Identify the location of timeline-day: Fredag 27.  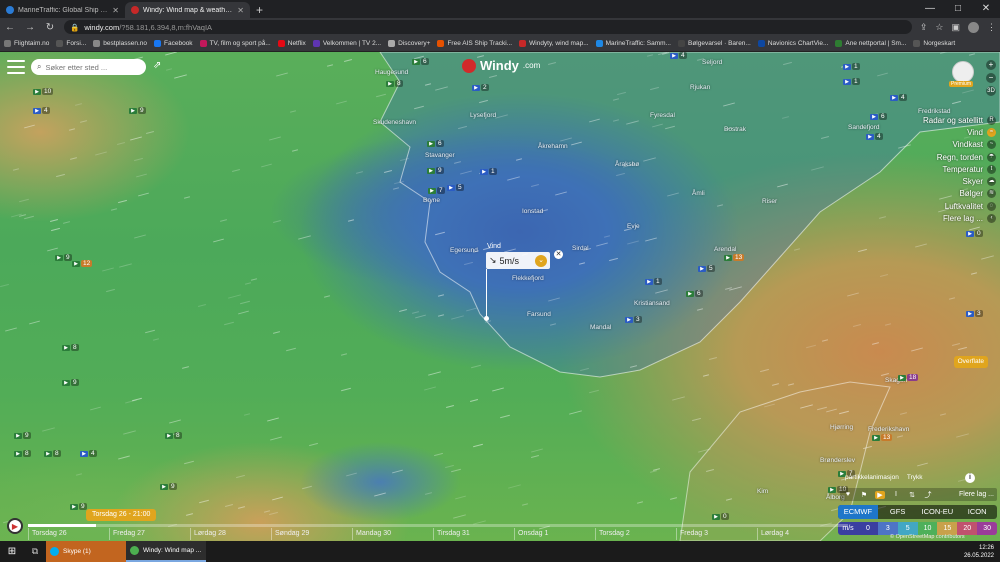
(149, 534).